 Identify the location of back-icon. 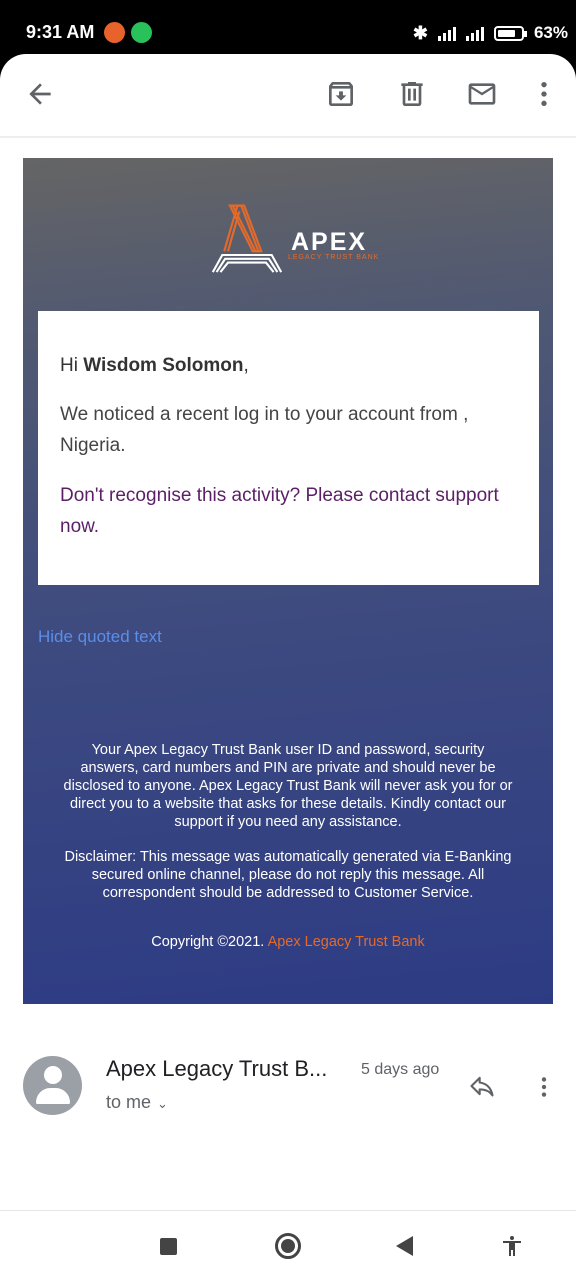
(404, 1246).